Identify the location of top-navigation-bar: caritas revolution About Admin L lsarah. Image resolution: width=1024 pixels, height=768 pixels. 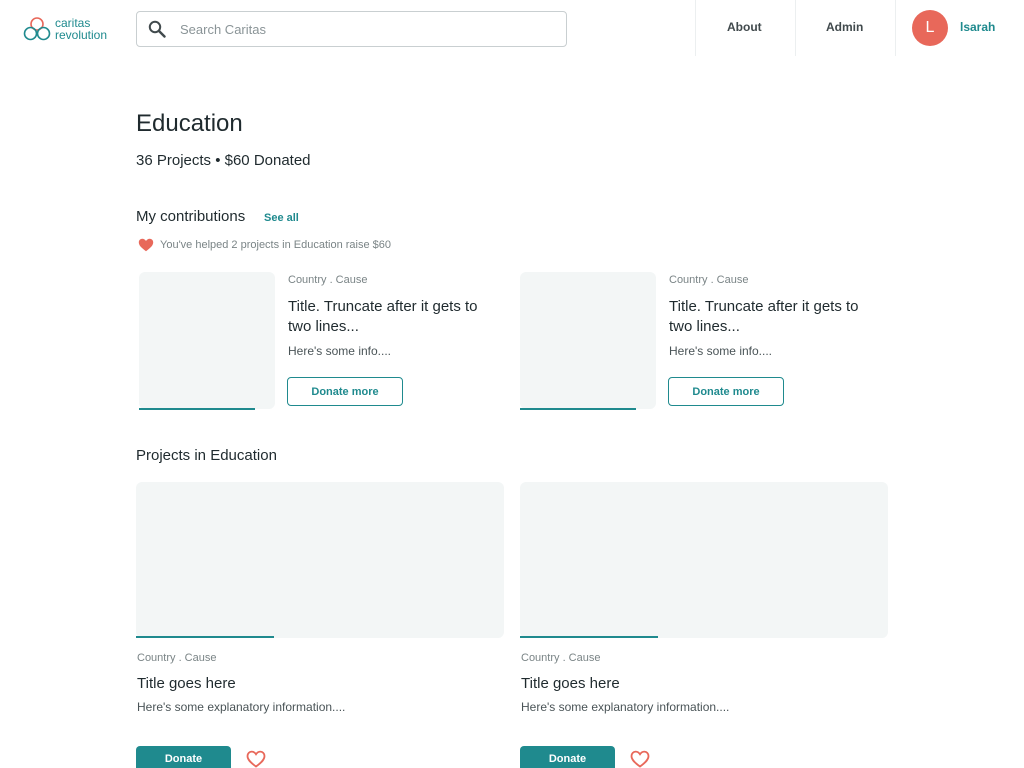
(512, 28).